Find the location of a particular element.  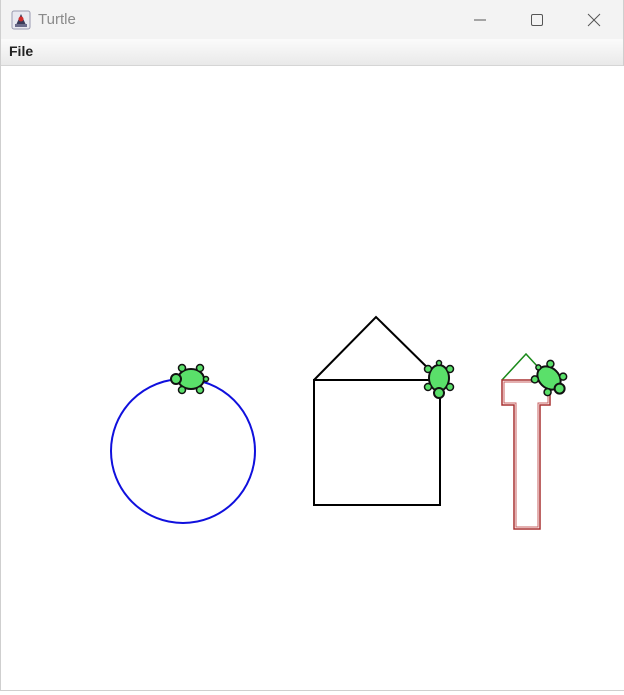

maximize-button is located at coordinates (537, 19).